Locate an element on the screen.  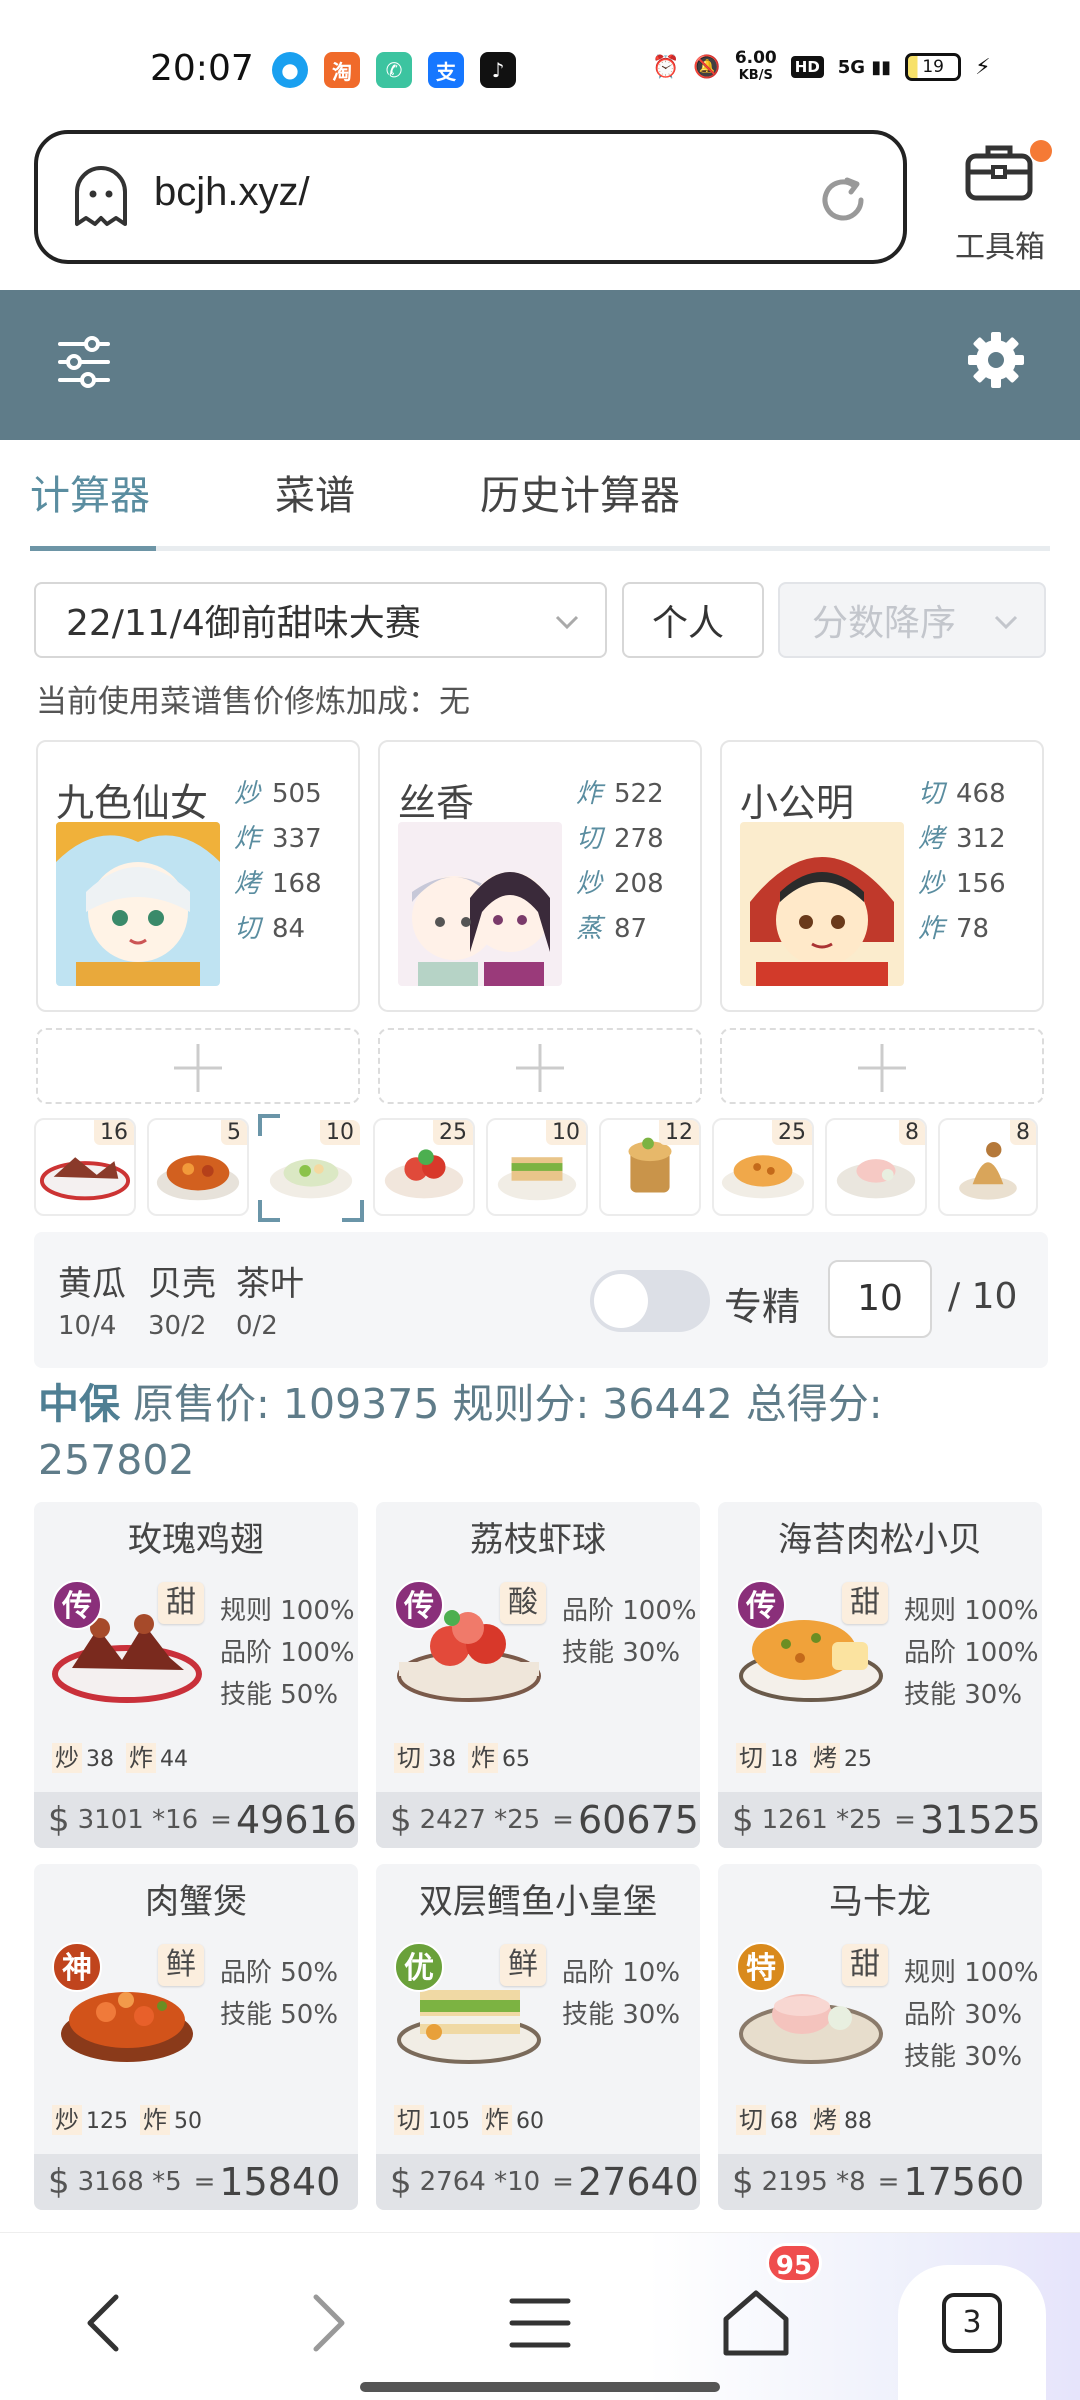
ingredient-item: 黄瓜 10/4 is located at coordinates (92, 1298).